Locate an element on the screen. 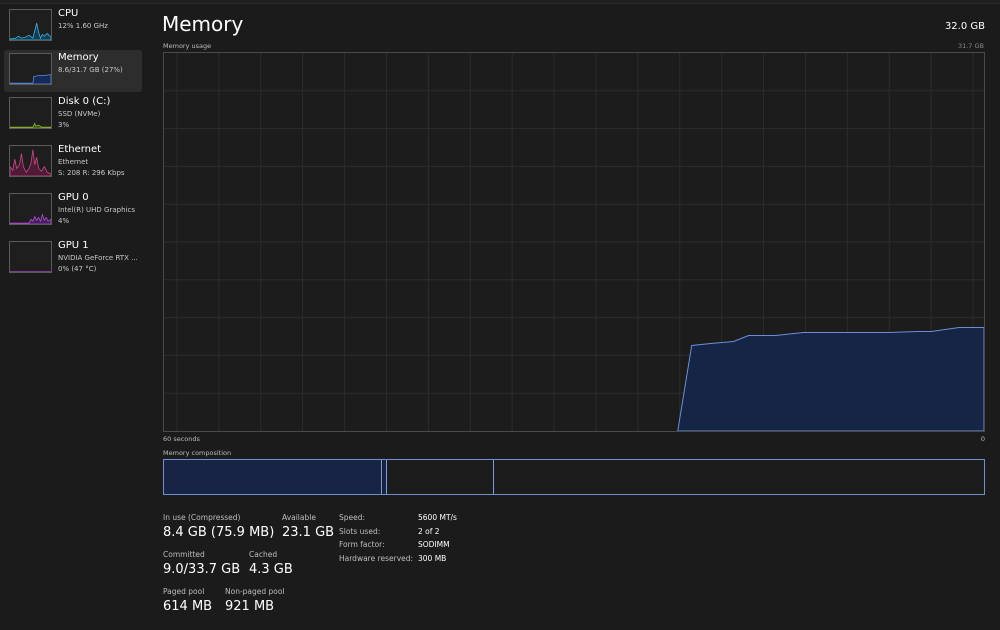 The height and width of the screenshot is (630, 1000). page-title: Memory is located at coordinates (203, 24).